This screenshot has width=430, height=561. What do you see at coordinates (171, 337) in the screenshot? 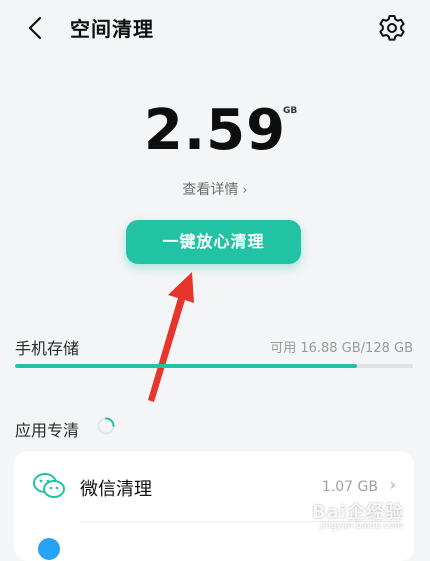
I see `annotation-arrow-icon` at bounding box center [171, 337].